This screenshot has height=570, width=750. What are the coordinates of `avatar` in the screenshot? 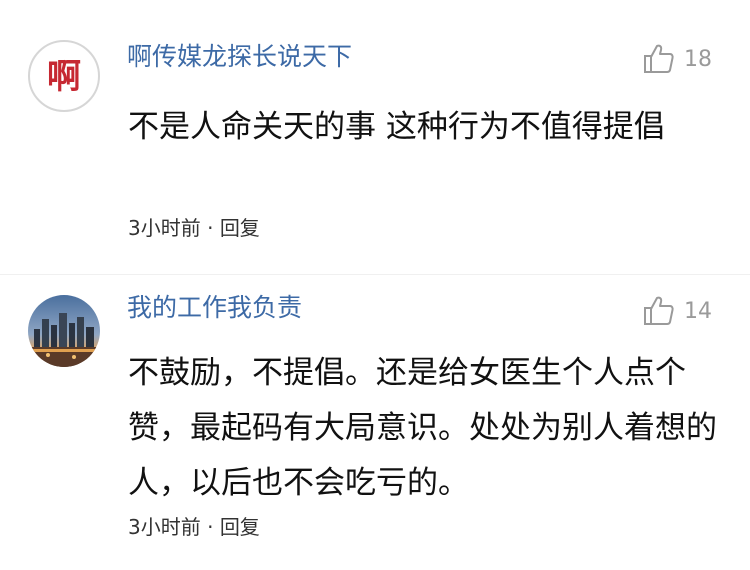 It's located at (64, 331).